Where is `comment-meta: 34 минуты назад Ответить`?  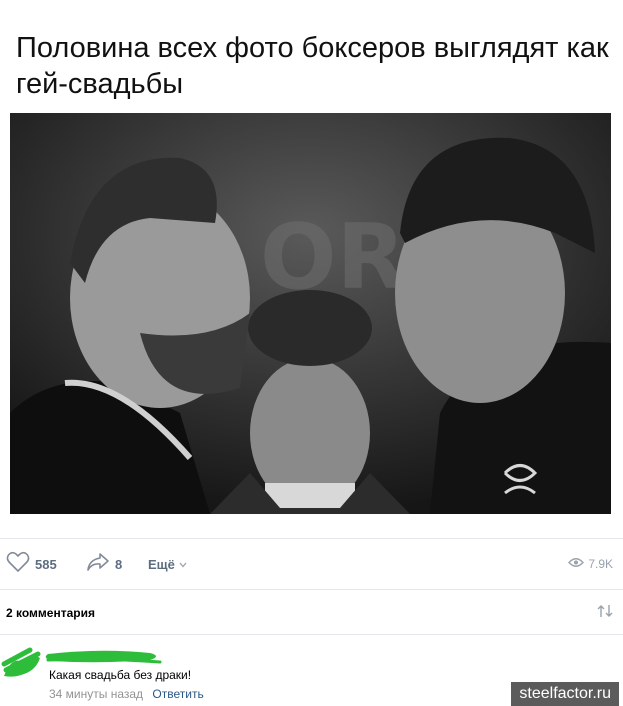
comment-meta: 34 минуты назад Ответить is located at coordinates (126, 694).